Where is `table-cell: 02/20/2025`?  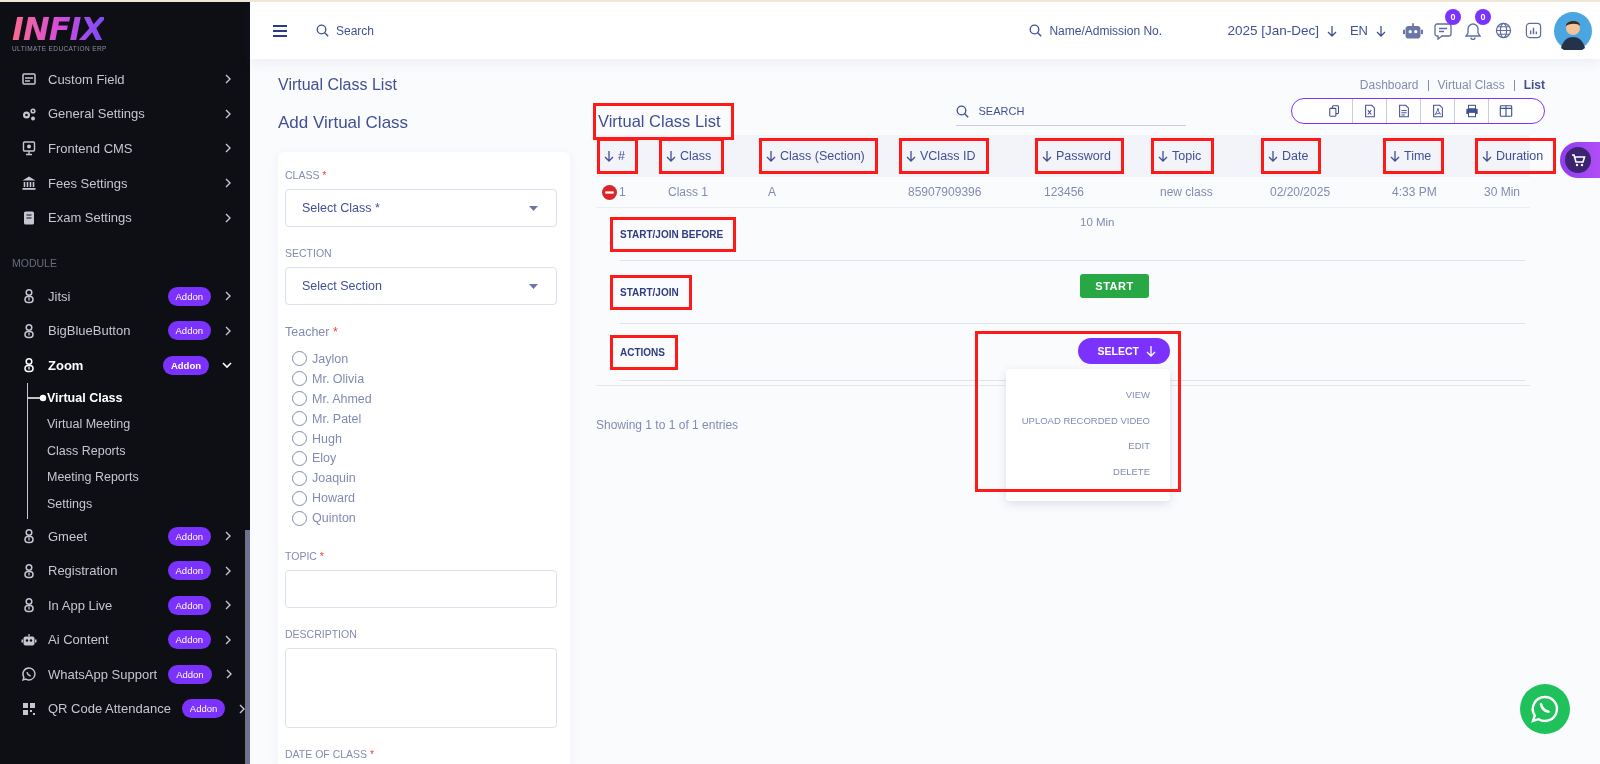
table-cell: 02/20/2025 is located at coordinates (1300, 192).